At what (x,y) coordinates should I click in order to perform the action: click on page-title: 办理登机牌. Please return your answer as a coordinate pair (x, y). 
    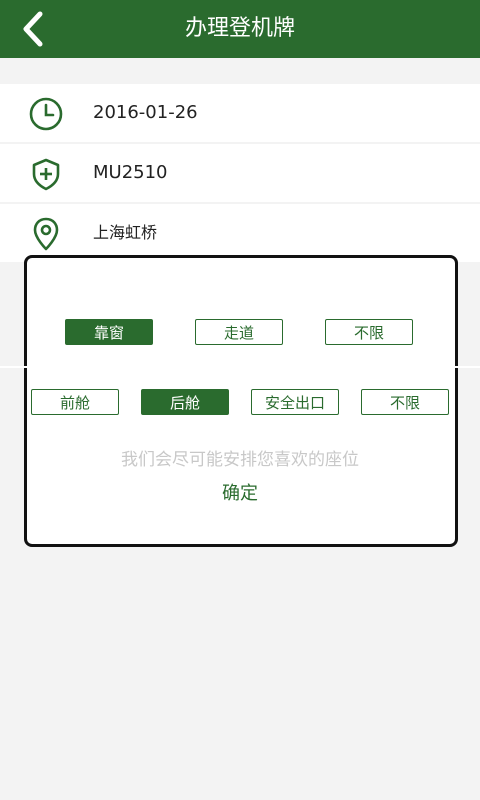
    Looking at the image, I should click on (239, 28).